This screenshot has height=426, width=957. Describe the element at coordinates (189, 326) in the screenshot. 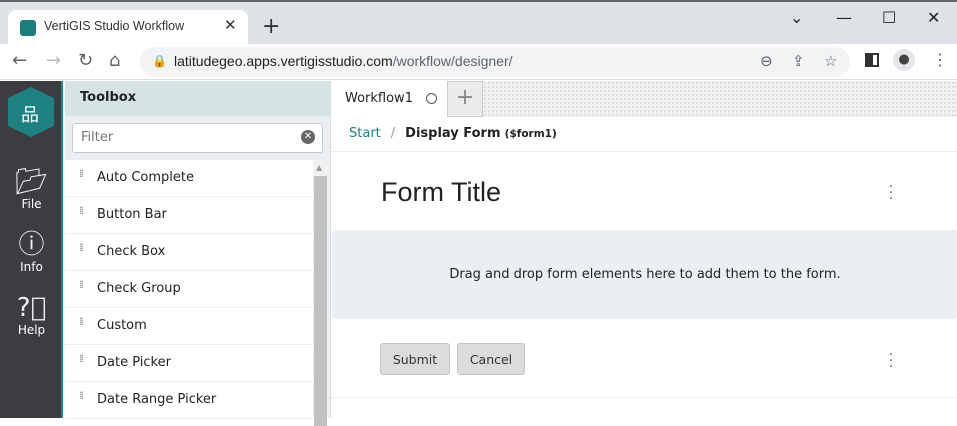

I see `toolbox-item-custom: ⁞⁞ Custom` at that location.